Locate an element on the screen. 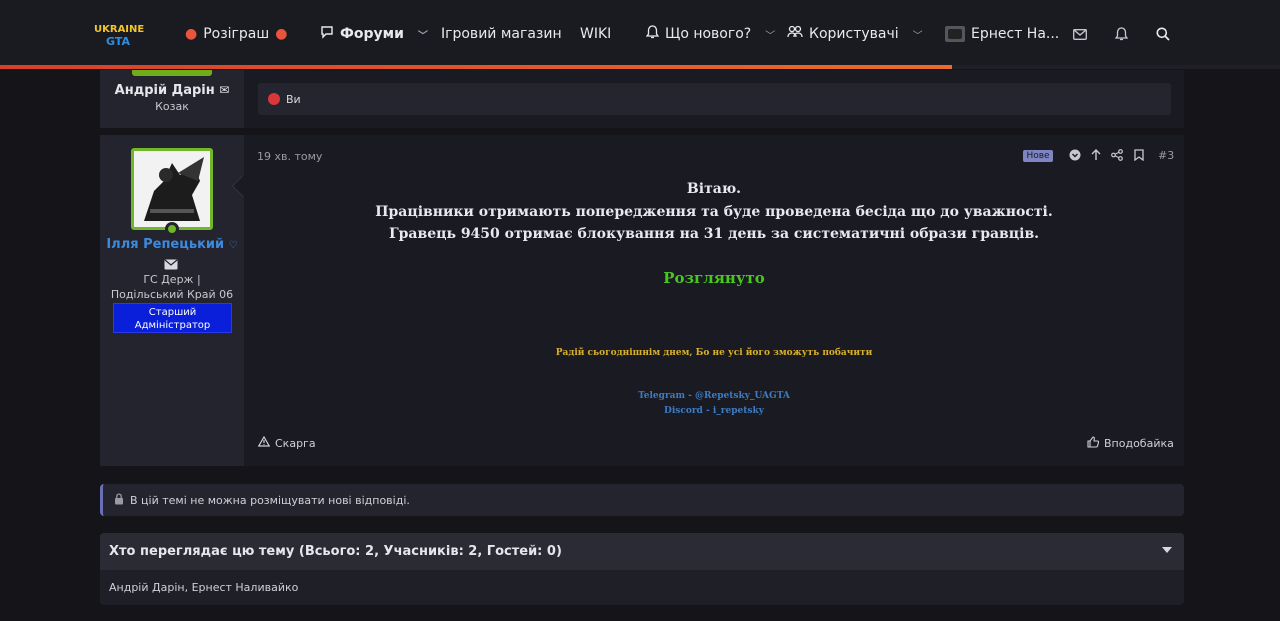  bookmark-icon is located at coordinates (1139, 155).